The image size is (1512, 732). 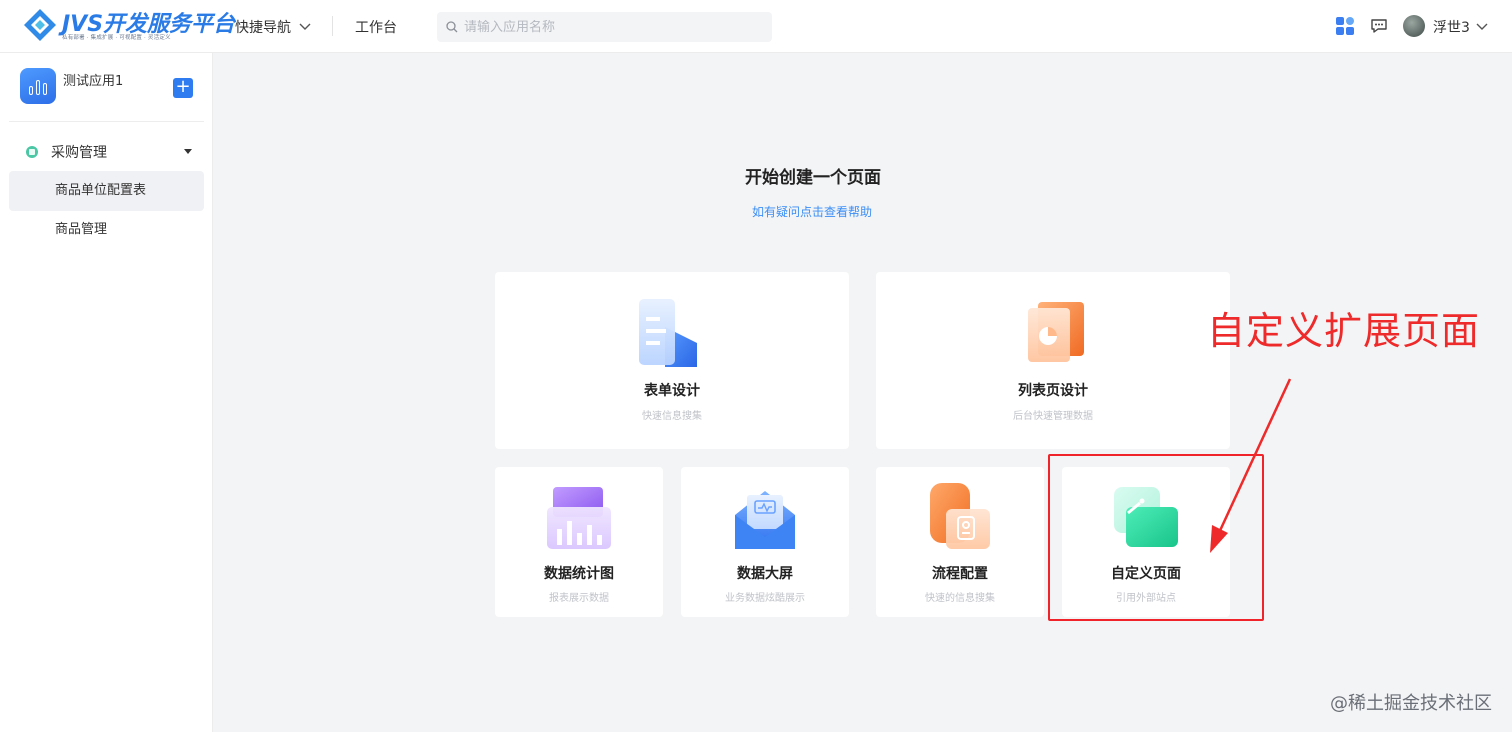 What do you see at coordinates (672, 416) in the screenshot?
I see `card-subtitle: 快速信息搜集` at bounding box center [672, 416].